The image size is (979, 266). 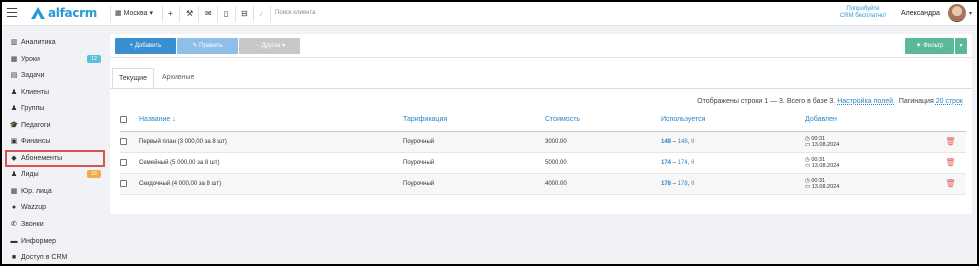 I want to click on lock-icon: ■, so click(x=14, y=257).